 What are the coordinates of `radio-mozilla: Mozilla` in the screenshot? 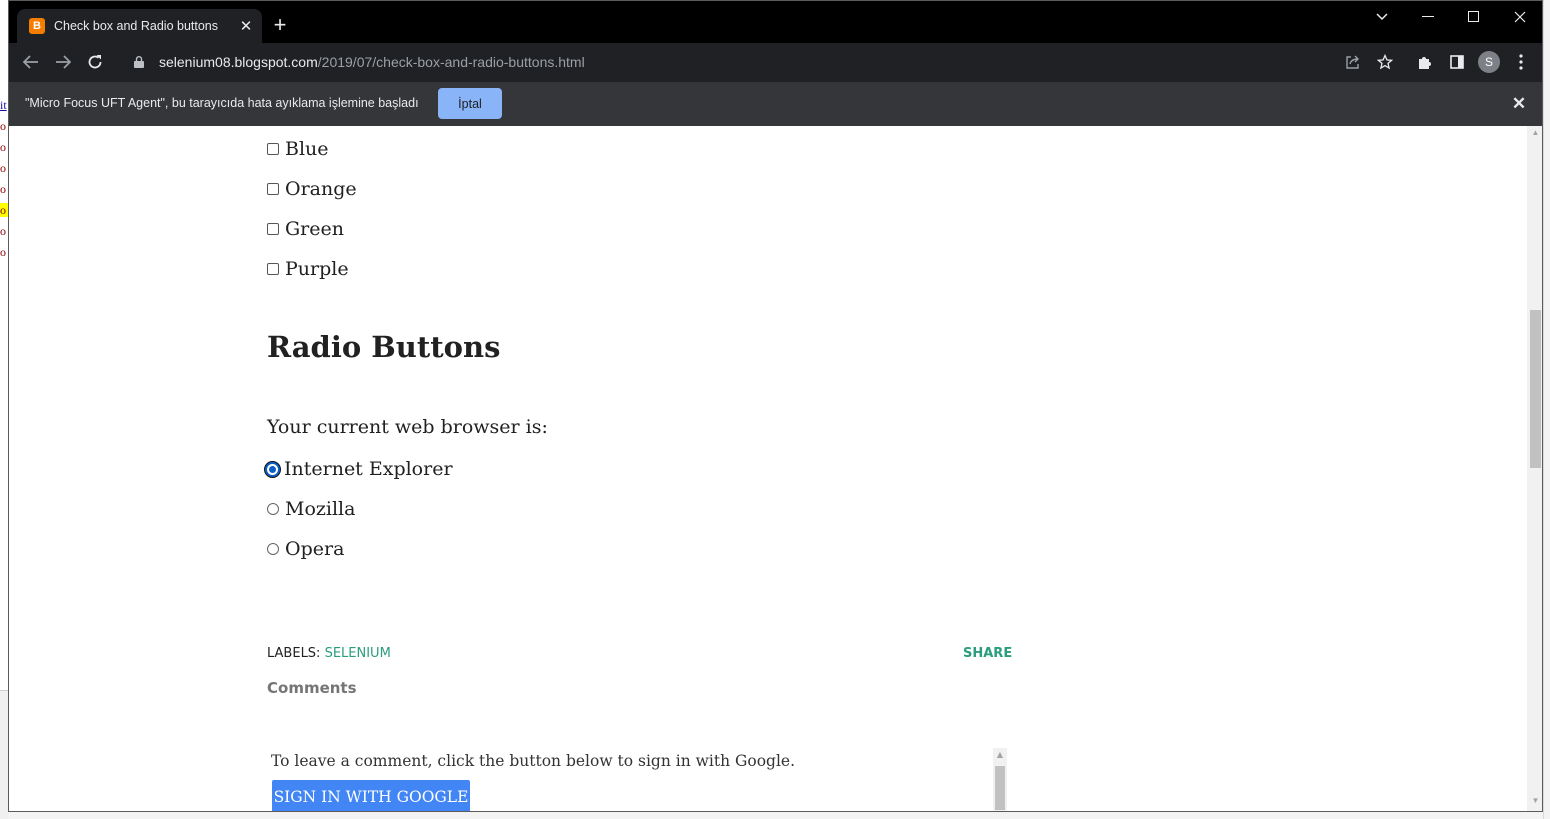 It's located at (311, 509).